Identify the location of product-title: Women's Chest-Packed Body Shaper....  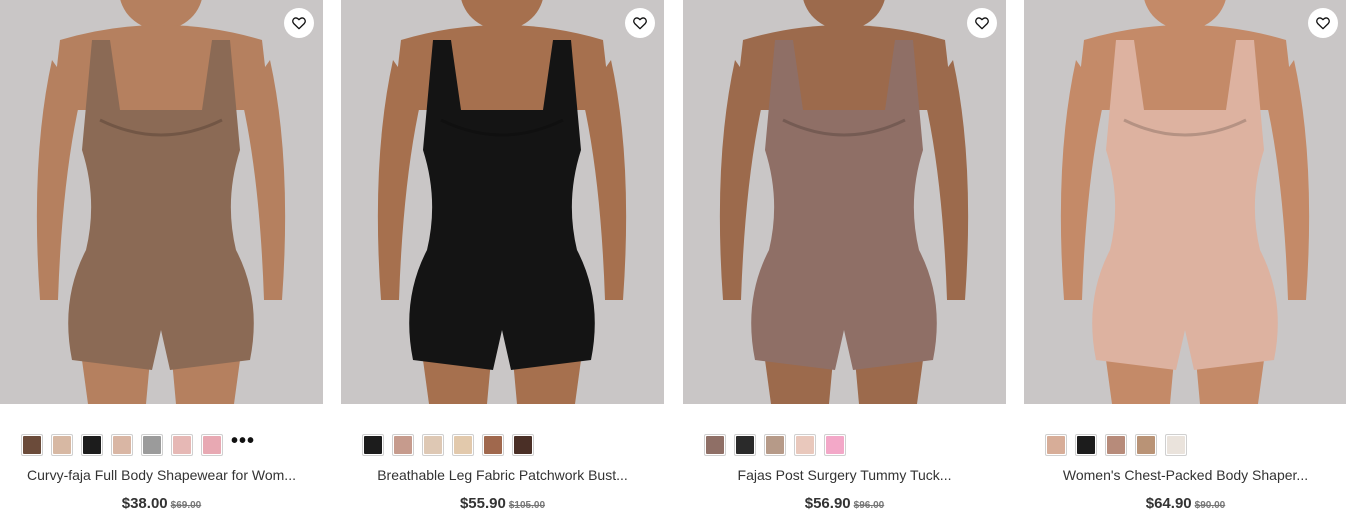
(1185, 475).